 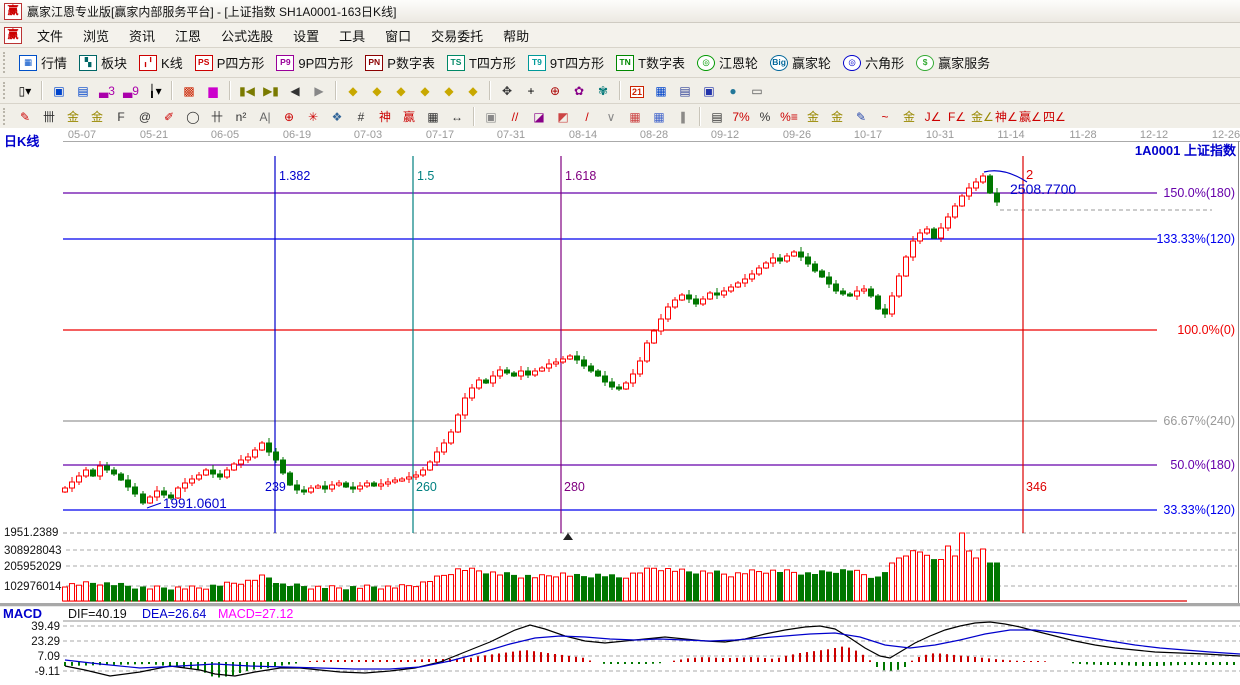 I want to click on p-number-table-button: PN P数字表, so click(x=400, y=62).